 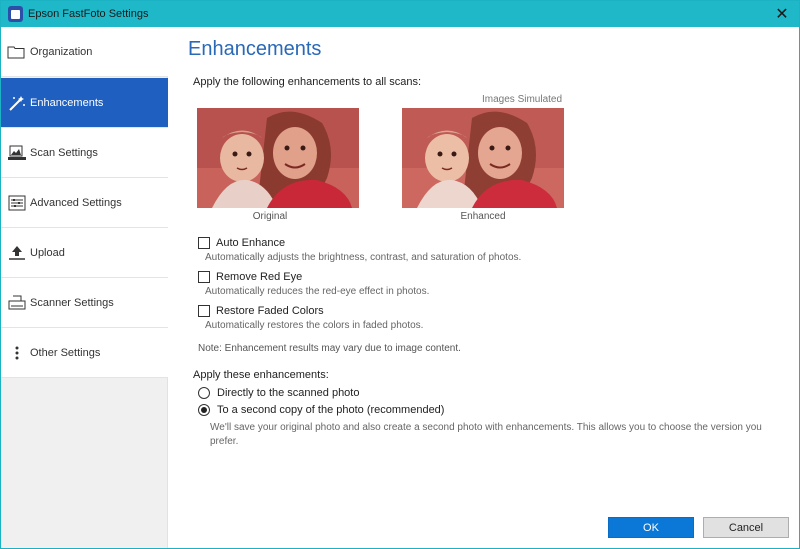 I want to click on enhanced-photo, so click(x=483, y=158).